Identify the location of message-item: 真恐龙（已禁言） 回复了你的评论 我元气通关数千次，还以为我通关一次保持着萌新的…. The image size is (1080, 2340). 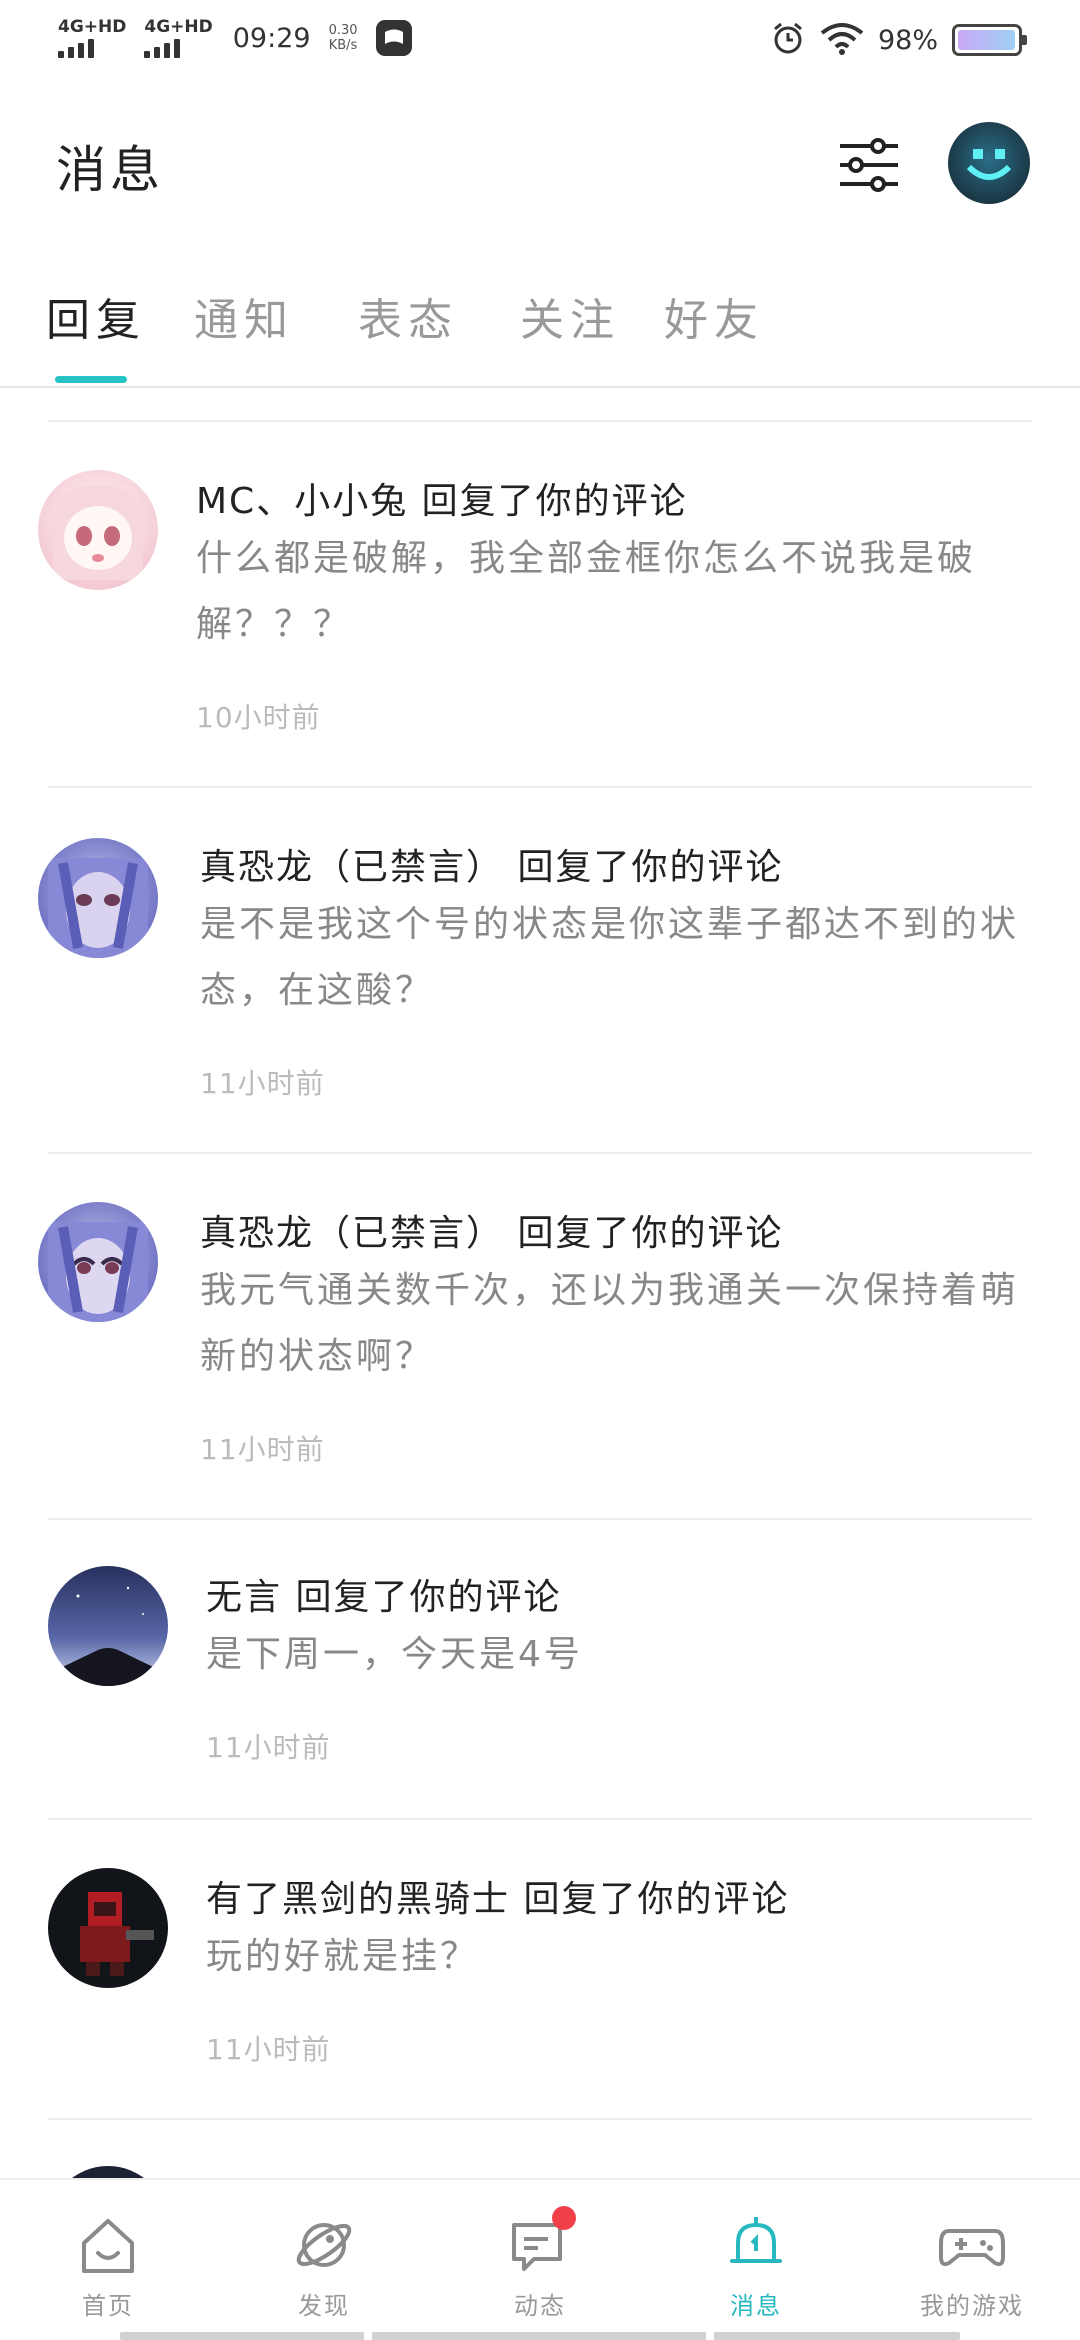
(535, 1337).